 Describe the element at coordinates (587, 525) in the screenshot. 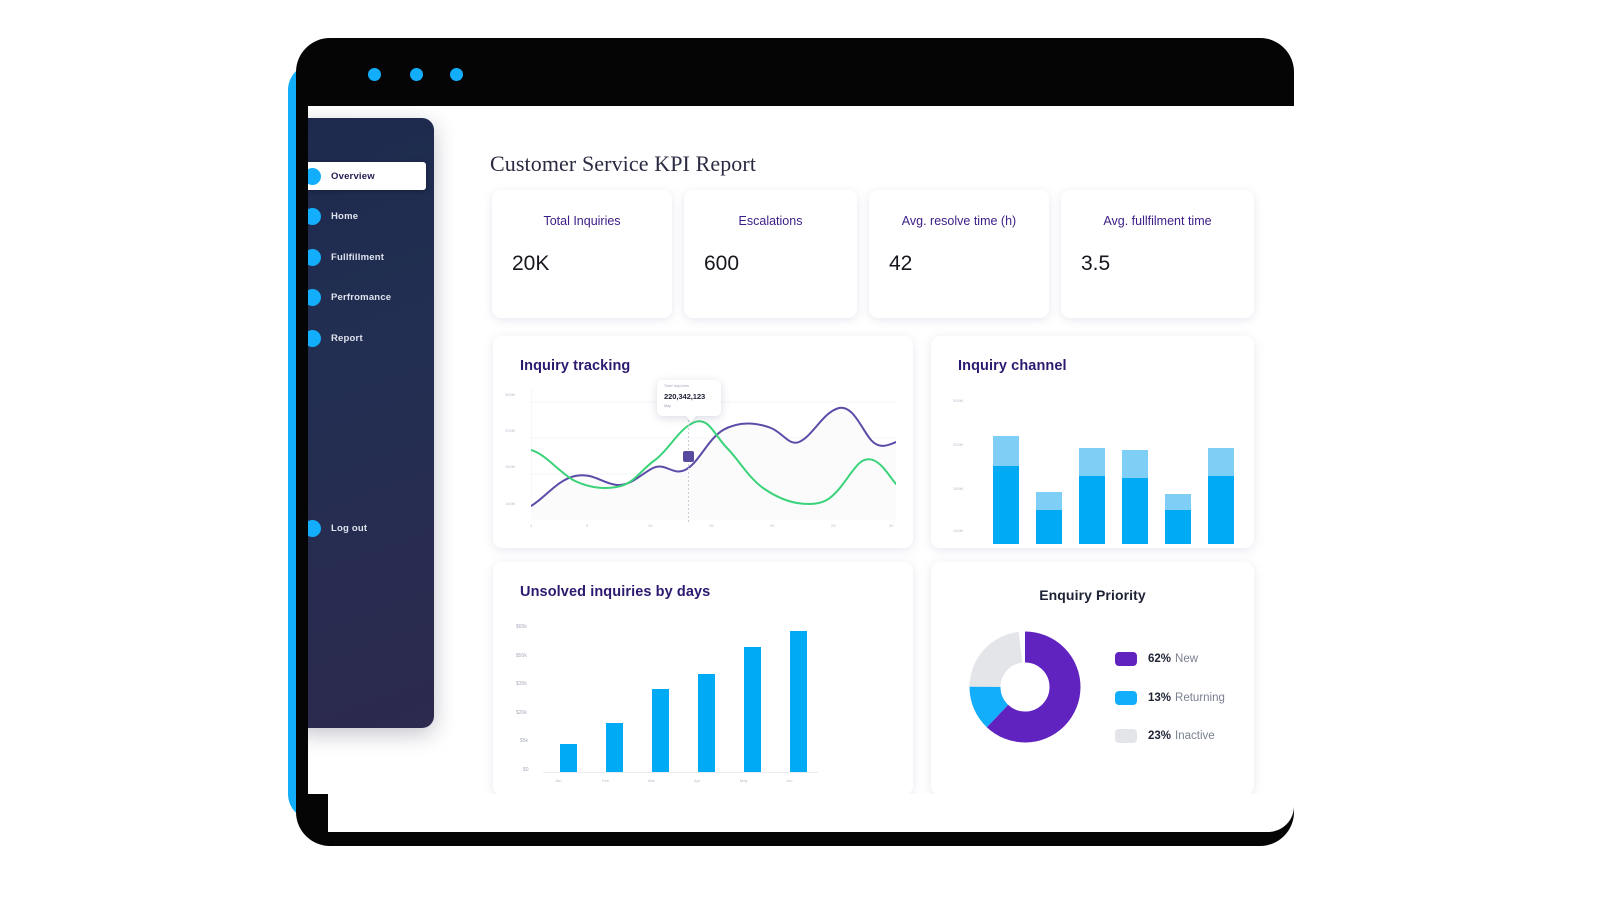

I see `x-axis-tick: 5` at that location.